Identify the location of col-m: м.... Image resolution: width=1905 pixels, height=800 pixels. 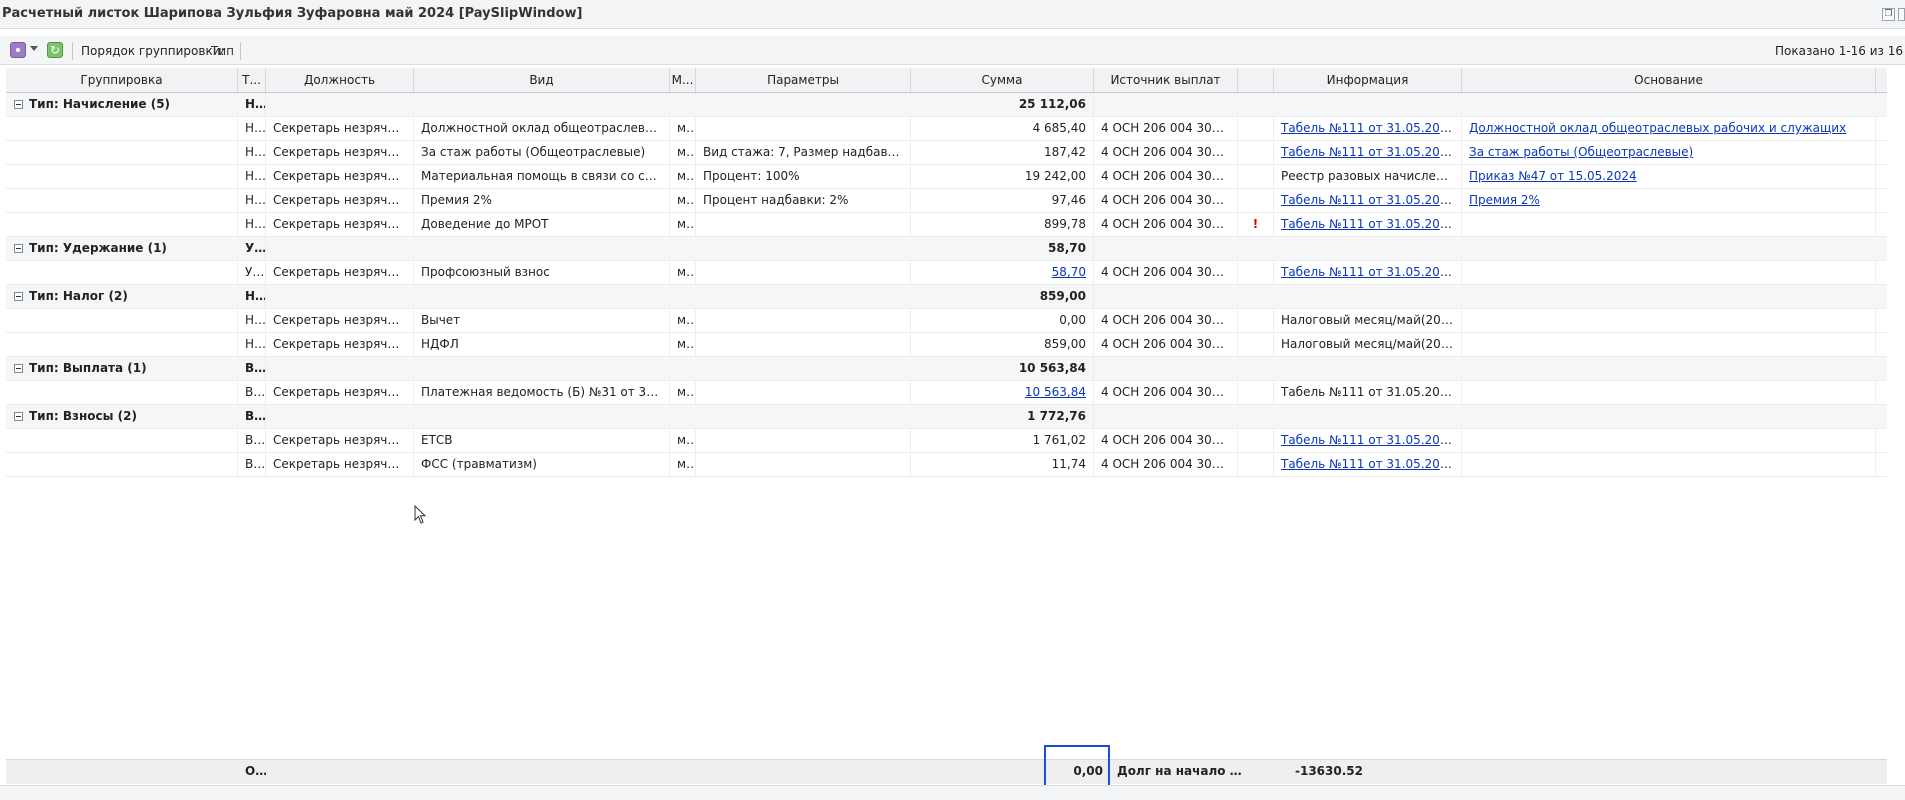
(683, 320).